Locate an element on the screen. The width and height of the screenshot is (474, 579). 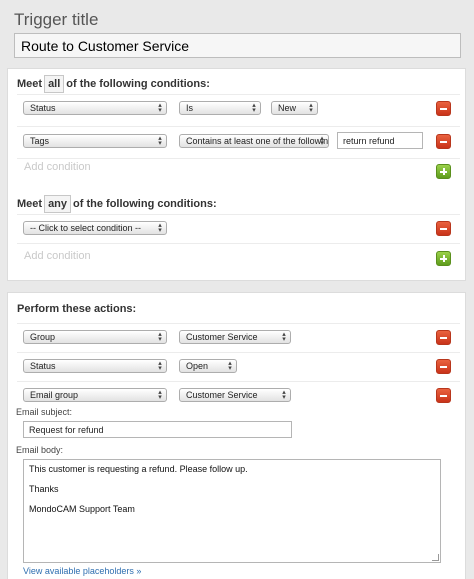
select-text: Open is located at coordinates (197, 366).